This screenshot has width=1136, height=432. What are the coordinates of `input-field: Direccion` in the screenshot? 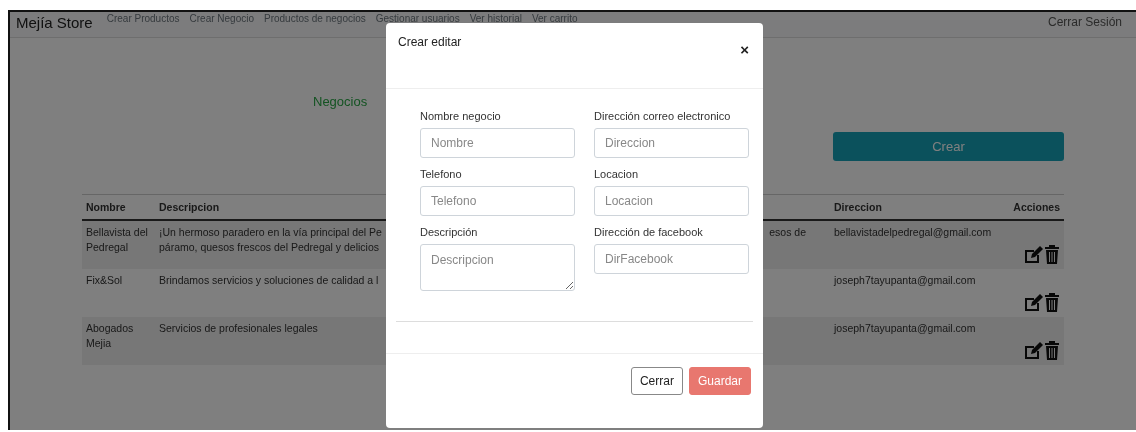 It's located at (671, 143).